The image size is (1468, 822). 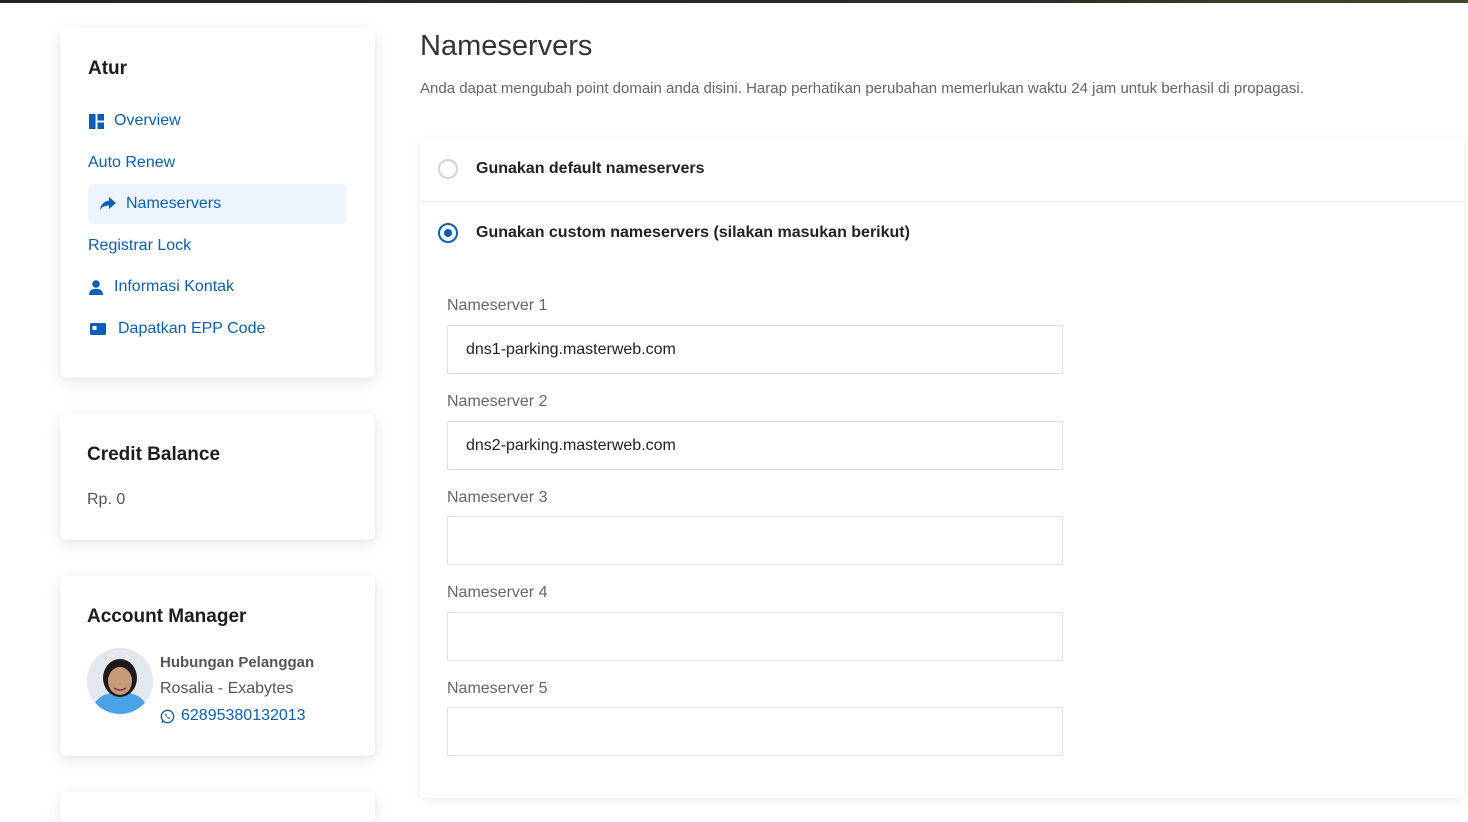 I want to click on share-arrow-icon, so click(x=108, y=204).